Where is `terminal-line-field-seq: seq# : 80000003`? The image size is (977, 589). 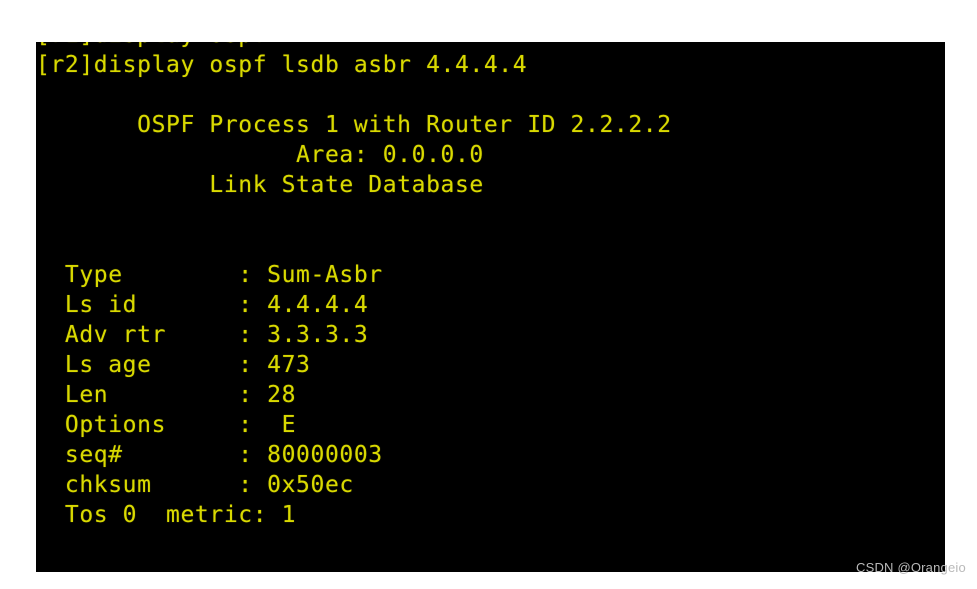 terminal-line-field-seq: seq# : 80000003 is located at coordinates (209, 455).